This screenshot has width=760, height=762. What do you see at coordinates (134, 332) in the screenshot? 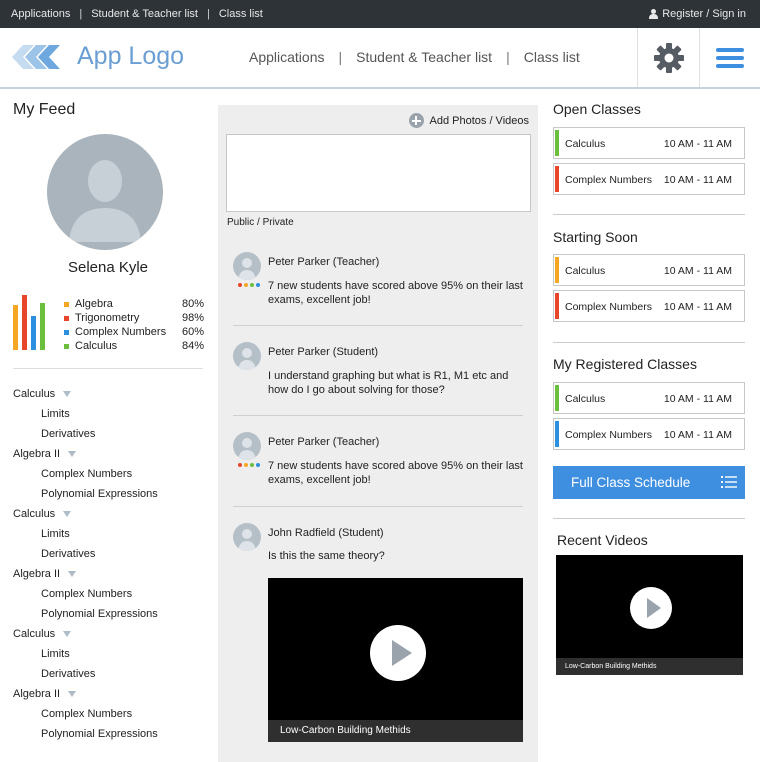
I see `grade-row: Complex Numbers 60%` at bounding box center [134, 332].